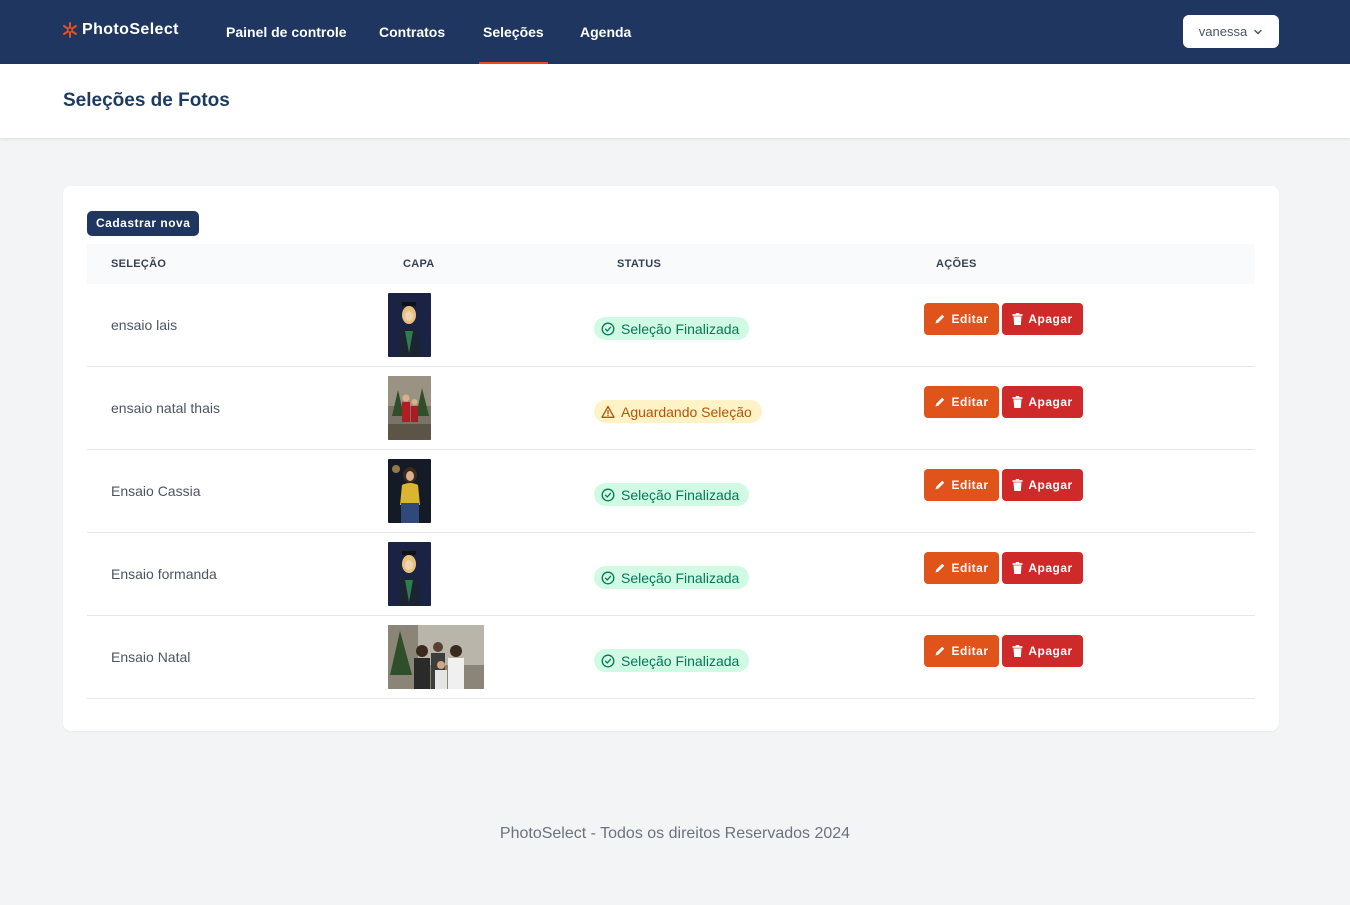 This screenshot has width=1350, height=905. I want to click on user-name: vanessa, so click(1223, 31).